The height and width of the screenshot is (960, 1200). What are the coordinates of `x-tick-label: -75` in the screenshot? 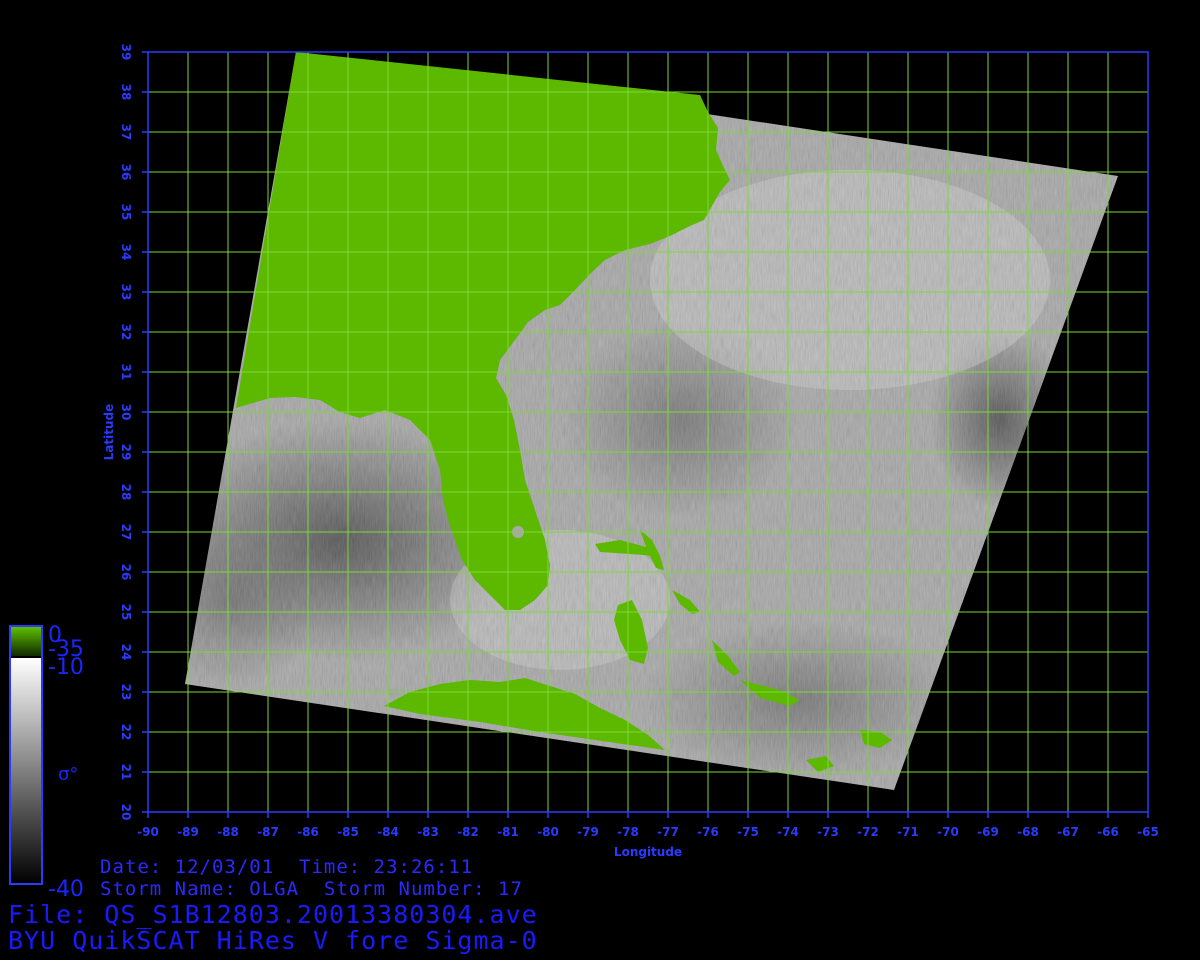 It's located at (748, 832).